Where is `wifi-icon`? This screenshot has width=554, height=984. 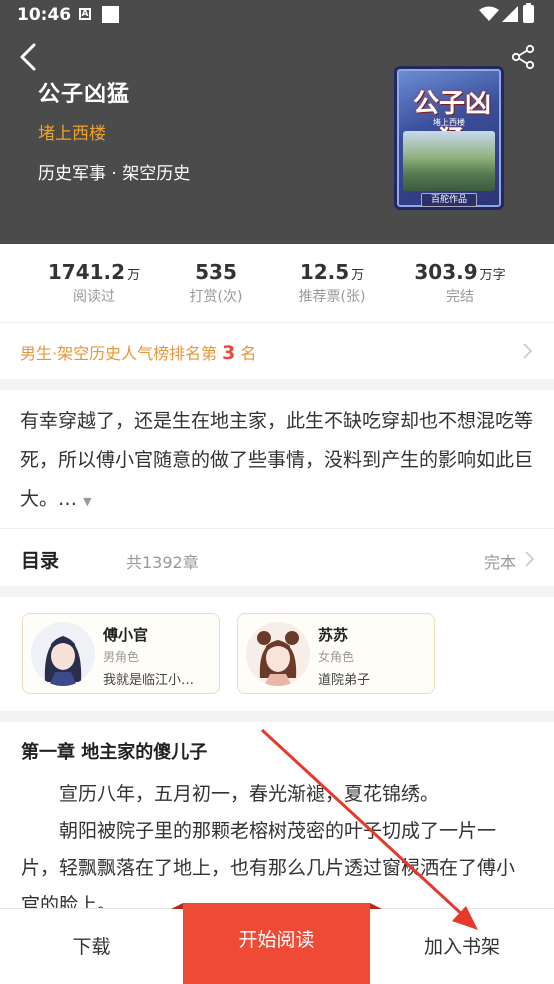 wifi-icon is located at coordinates (489, 13).